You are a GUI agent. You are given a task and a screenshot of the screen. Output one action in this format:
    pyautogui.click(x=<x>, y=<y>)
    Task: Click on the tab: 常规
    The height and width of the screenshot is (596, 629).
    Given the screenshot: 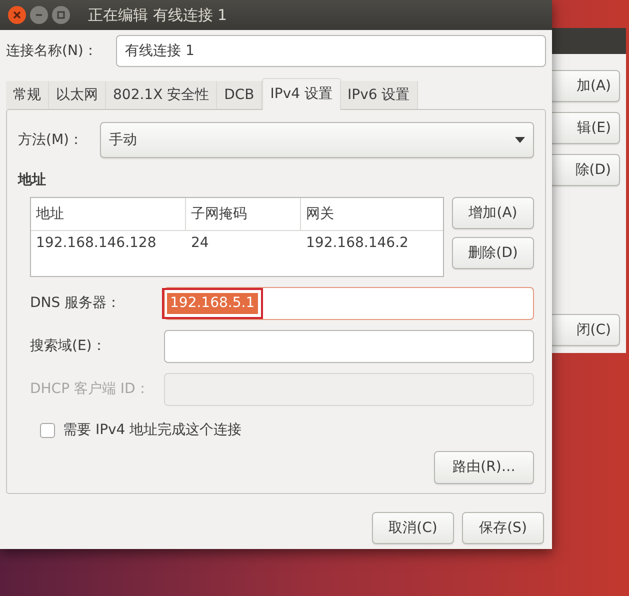 What is the action you would take?
    pyautogui.click(x=27, y=95)
    